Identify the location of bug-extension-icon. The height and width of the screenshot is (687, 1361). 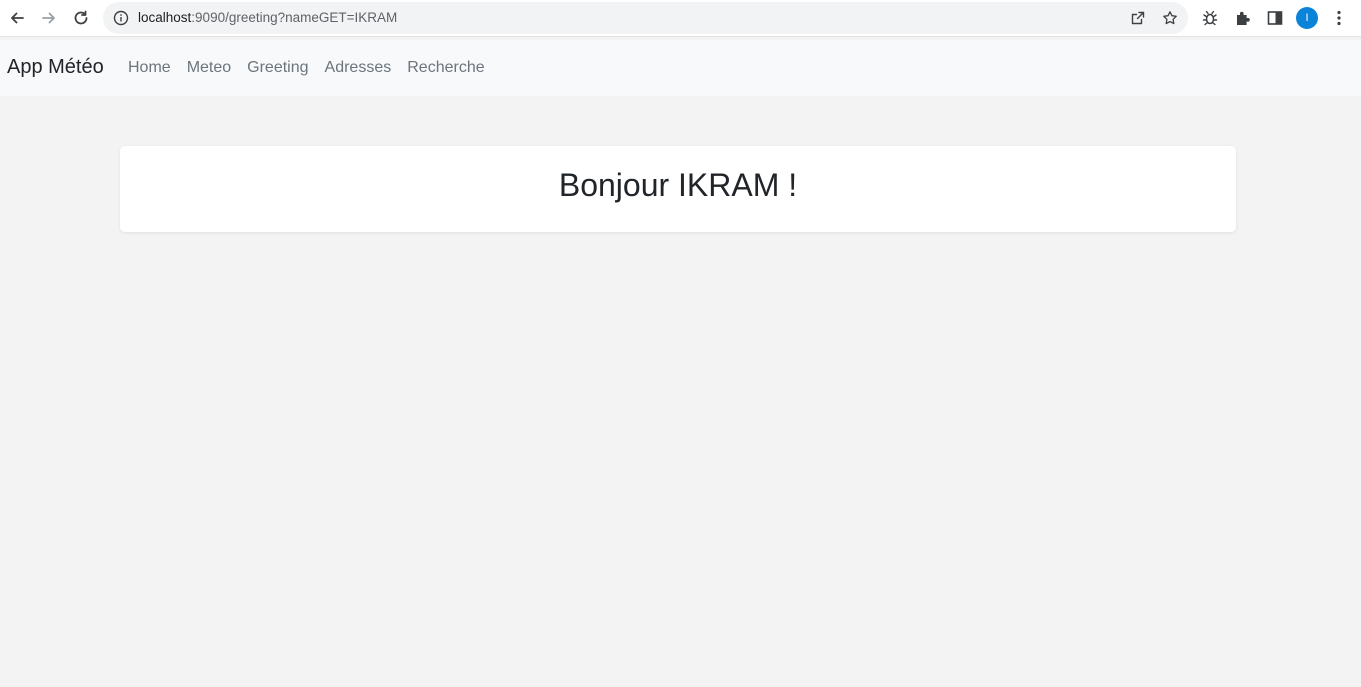
(1210, 18).